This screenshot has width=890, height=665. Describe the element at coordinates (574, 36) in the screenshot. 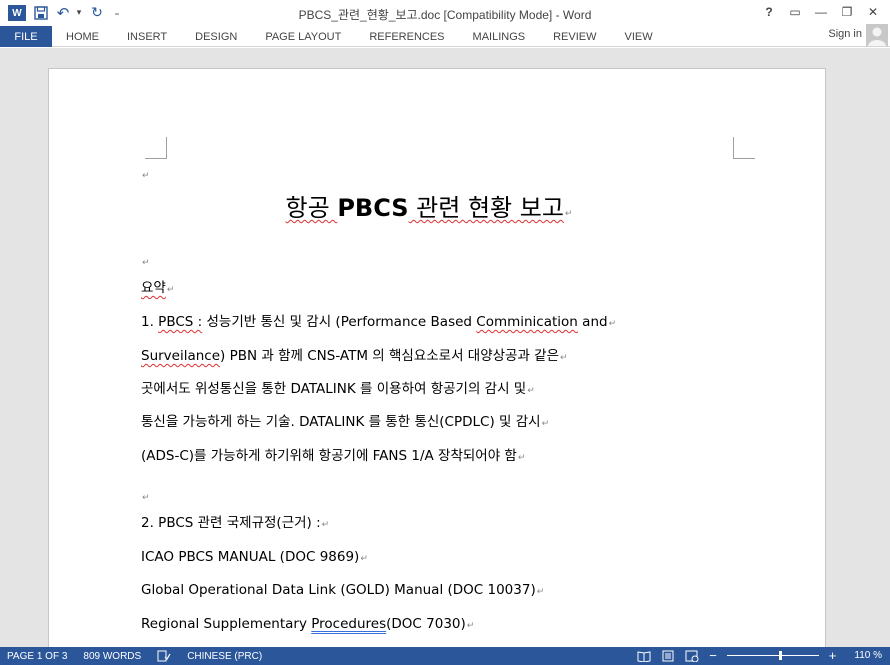

I see `tab-review: REVIEW` at that location.